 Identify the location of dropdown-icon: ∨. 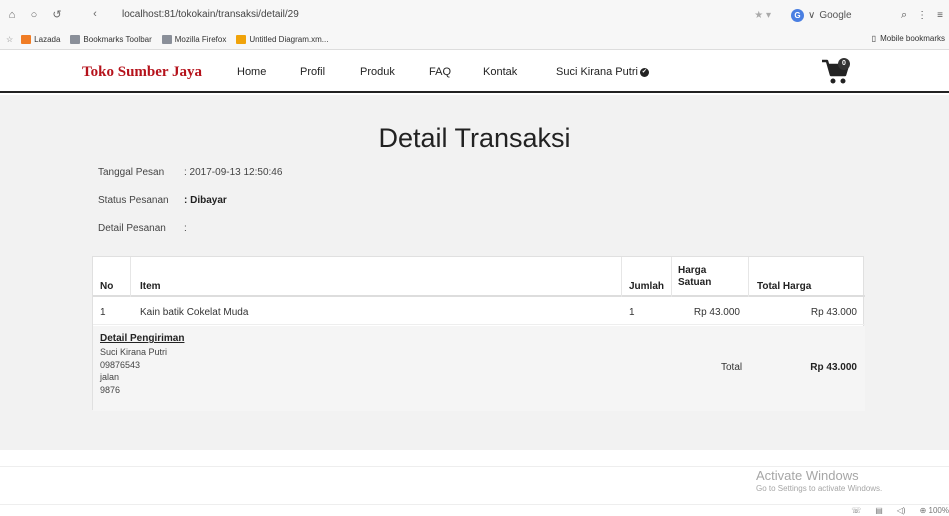
(811, 15).